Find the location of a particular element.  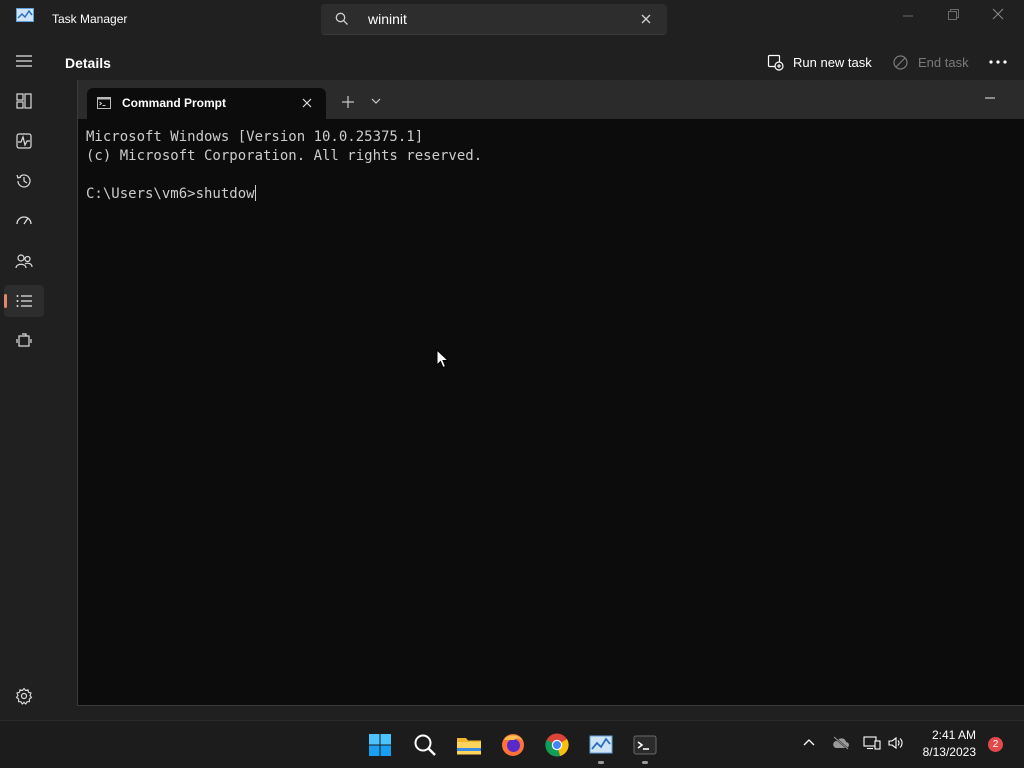

sidebar-item-services is located at coordinates (24, 341).